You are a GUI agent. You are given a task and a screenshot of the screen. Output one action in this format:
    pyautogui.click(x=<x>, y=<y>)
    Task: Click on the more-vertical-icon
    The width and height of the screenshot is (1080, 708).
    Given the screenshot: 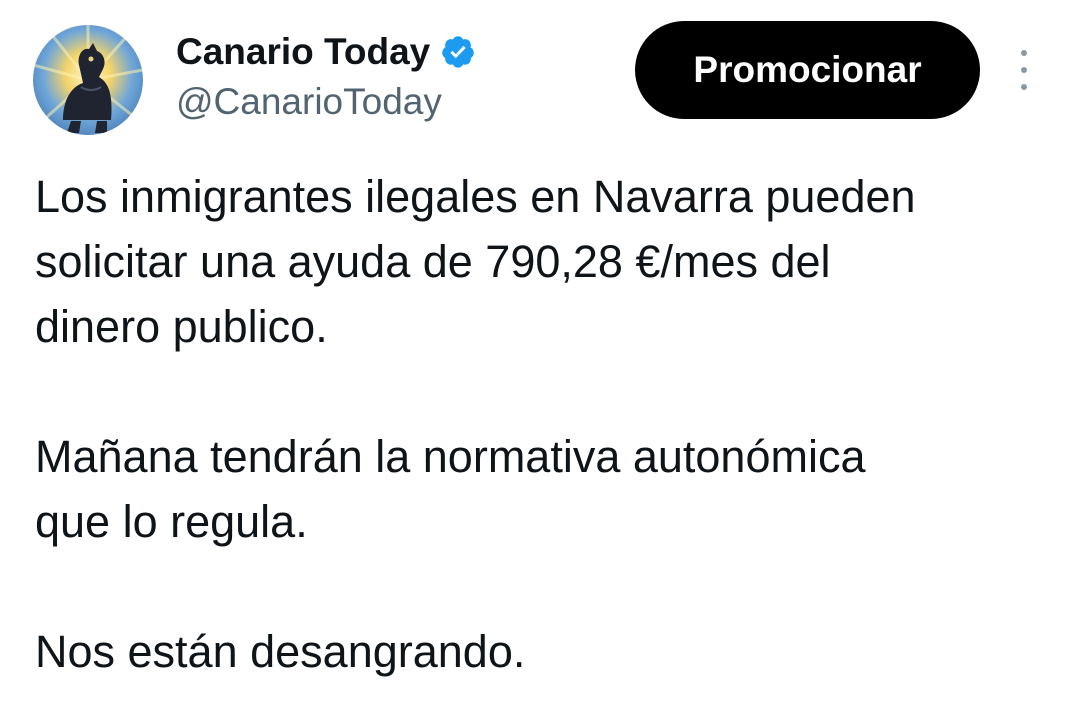 What is the action you would take?
    pyautogui.click(x=1024, y=70)
    